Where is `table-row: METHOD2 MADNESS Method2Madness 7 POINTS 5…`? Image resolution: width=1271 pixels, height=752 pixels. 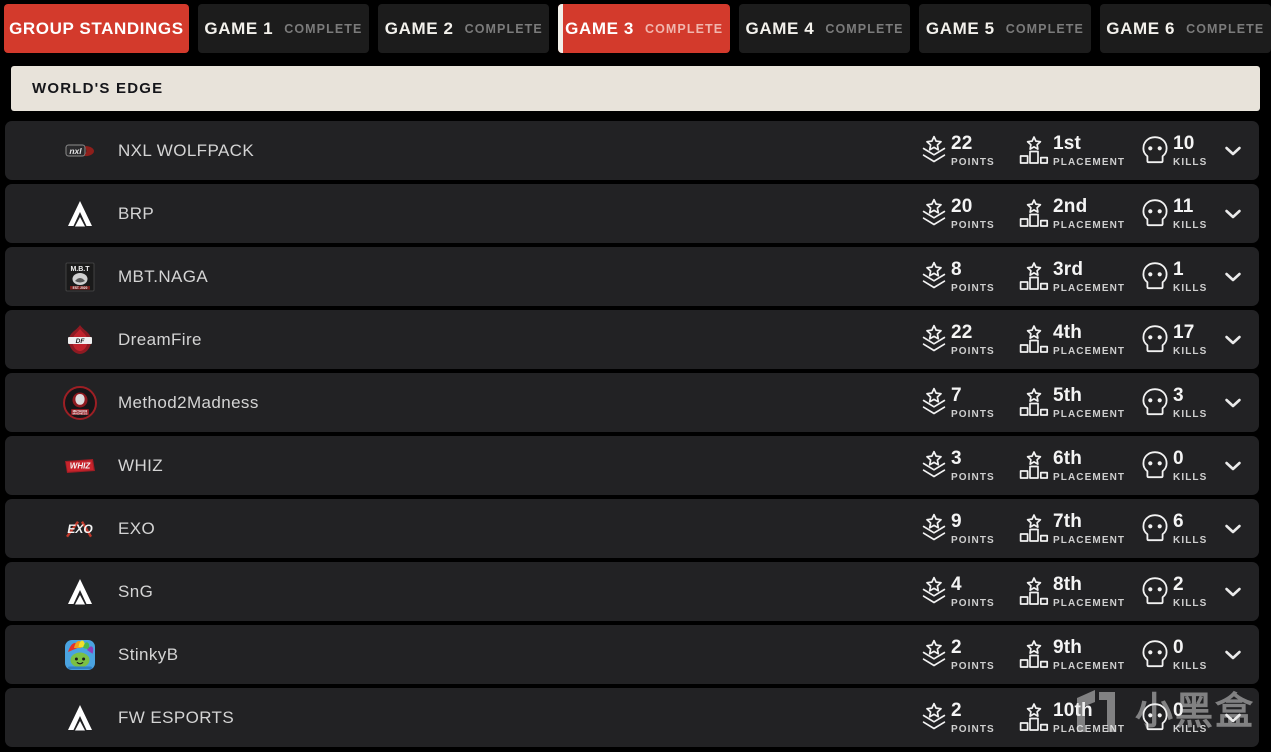 table-row: METHOD2 MADNESS Method2Madness 7 POINTS 5… is located at coordinates (632, 402).